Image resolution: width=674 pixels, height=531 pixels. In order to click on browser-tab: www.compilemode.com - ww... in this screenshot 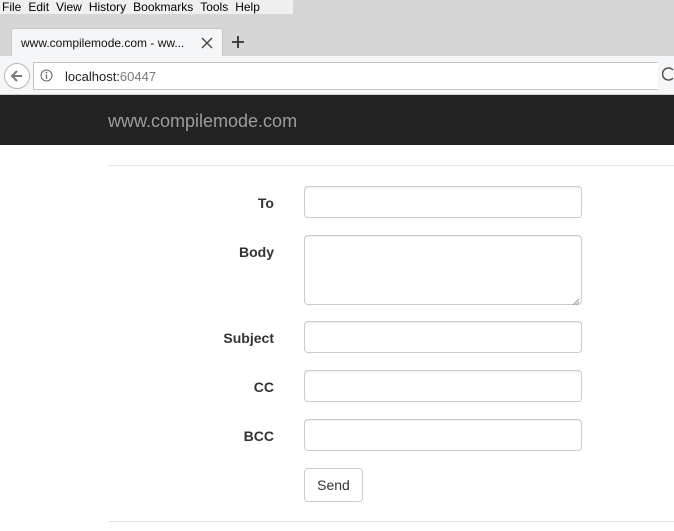, I will do `click(117, 42)`.